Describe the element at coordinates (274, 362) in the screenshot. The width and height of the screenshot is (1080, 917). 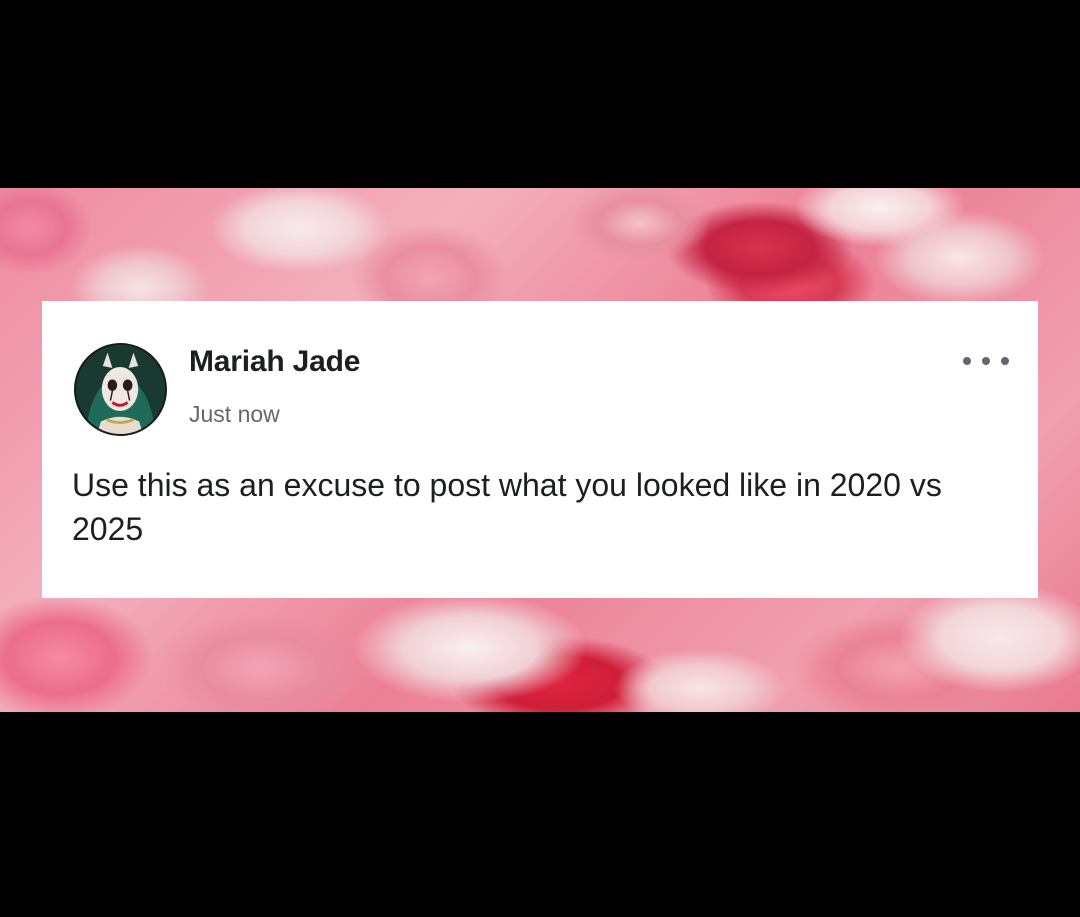
I see `author-name: Mariah Jade` at that location.